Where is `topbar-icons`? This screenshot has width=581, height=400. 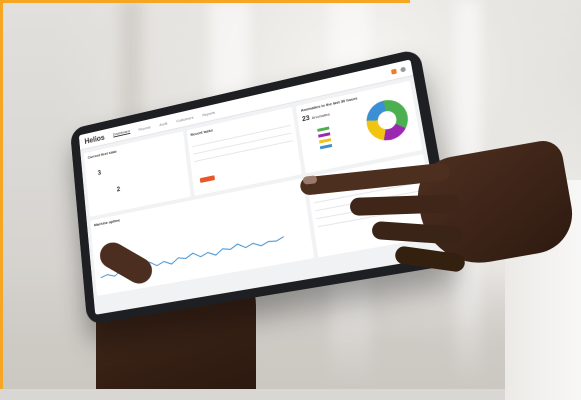 topbar-icons is located at coordinates (398, 70).